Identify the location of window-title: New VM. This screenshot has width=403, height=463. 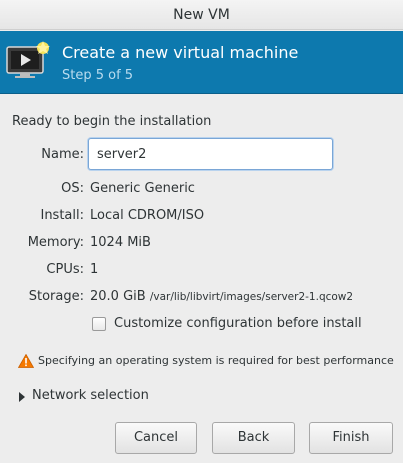
(201, 15).